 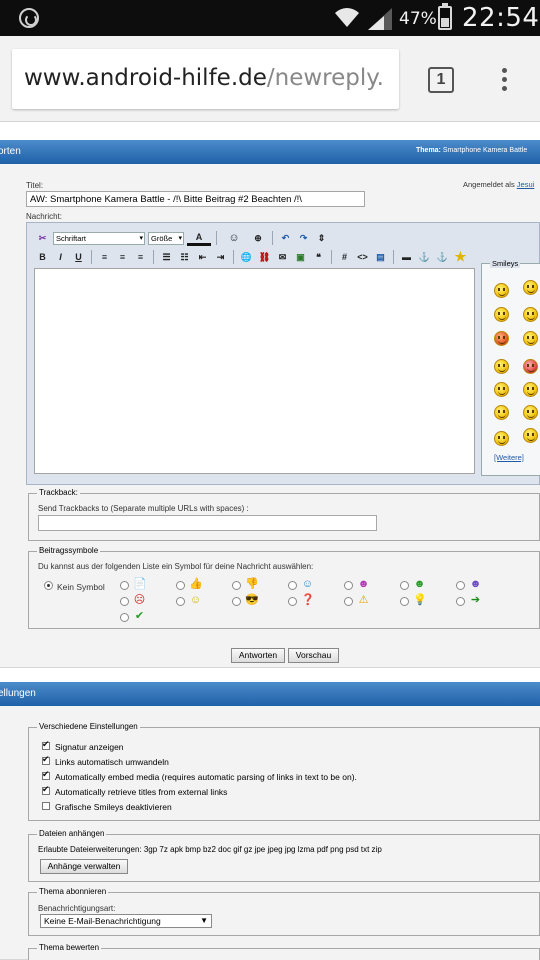 I want to click on smiley-happy-icon, so click(x=501, y=389).